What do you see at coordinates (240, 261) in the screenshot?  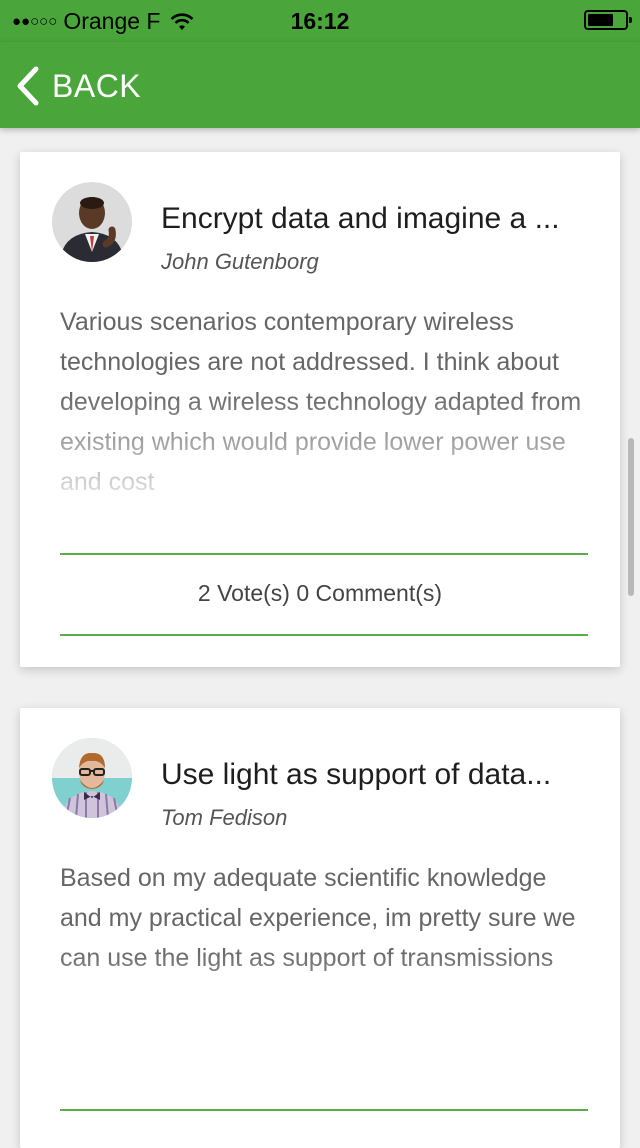 I see `idea-author: John Gutenborg` at bounding box center [240, 261].